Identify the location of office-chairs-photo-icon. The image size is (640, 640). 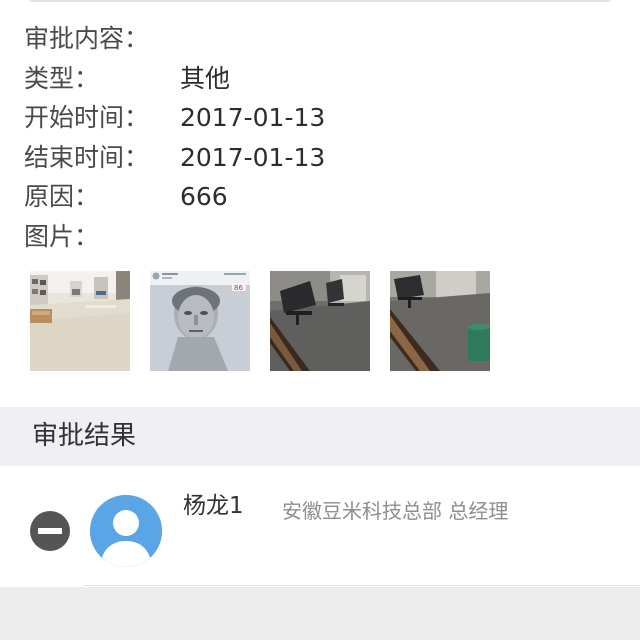
(320, 321).